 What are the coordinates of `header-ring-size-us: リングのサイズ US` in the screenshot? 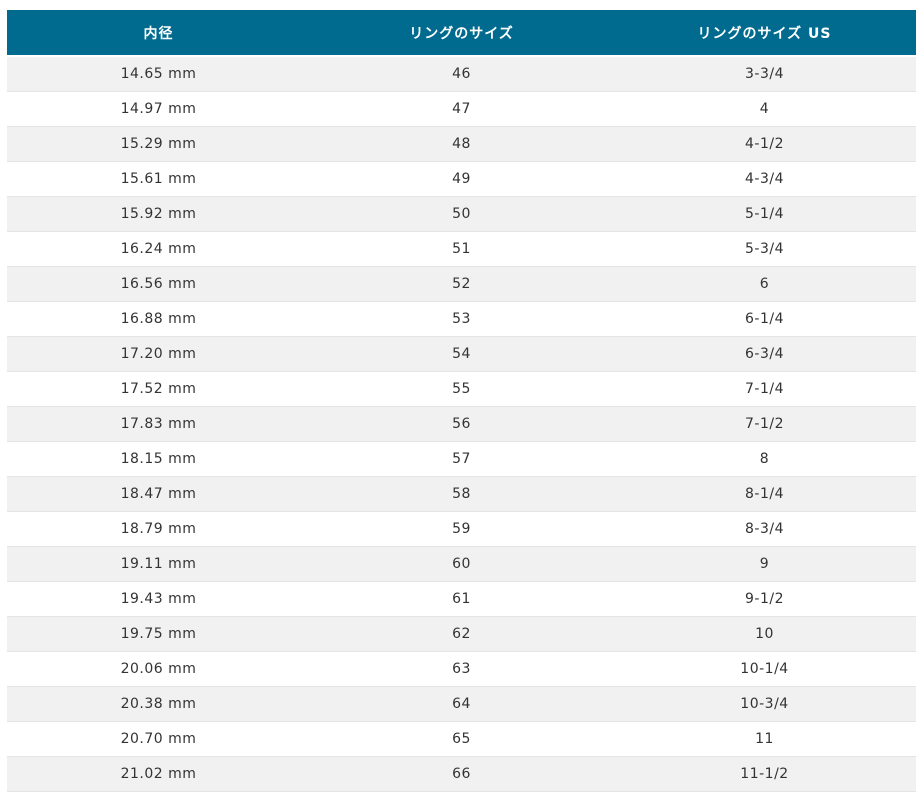 It's located at (764, 33).